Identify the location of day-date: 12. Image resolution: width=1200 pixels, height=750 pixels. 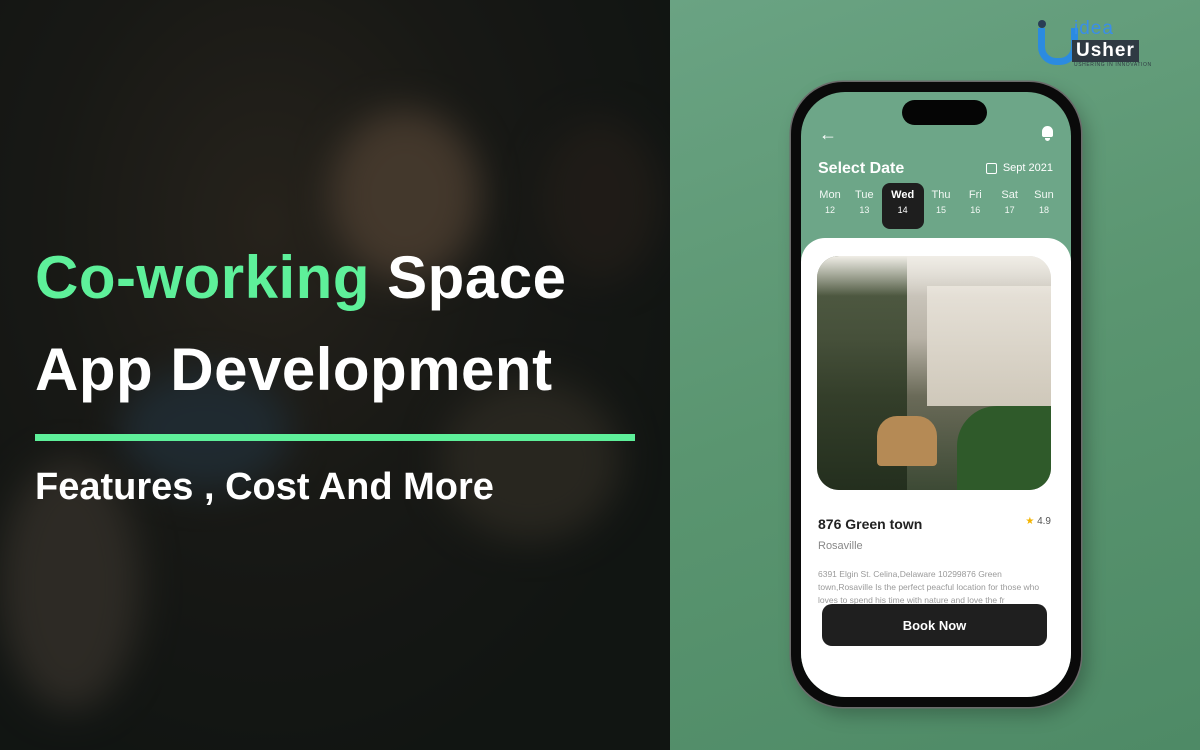
(829, 210).